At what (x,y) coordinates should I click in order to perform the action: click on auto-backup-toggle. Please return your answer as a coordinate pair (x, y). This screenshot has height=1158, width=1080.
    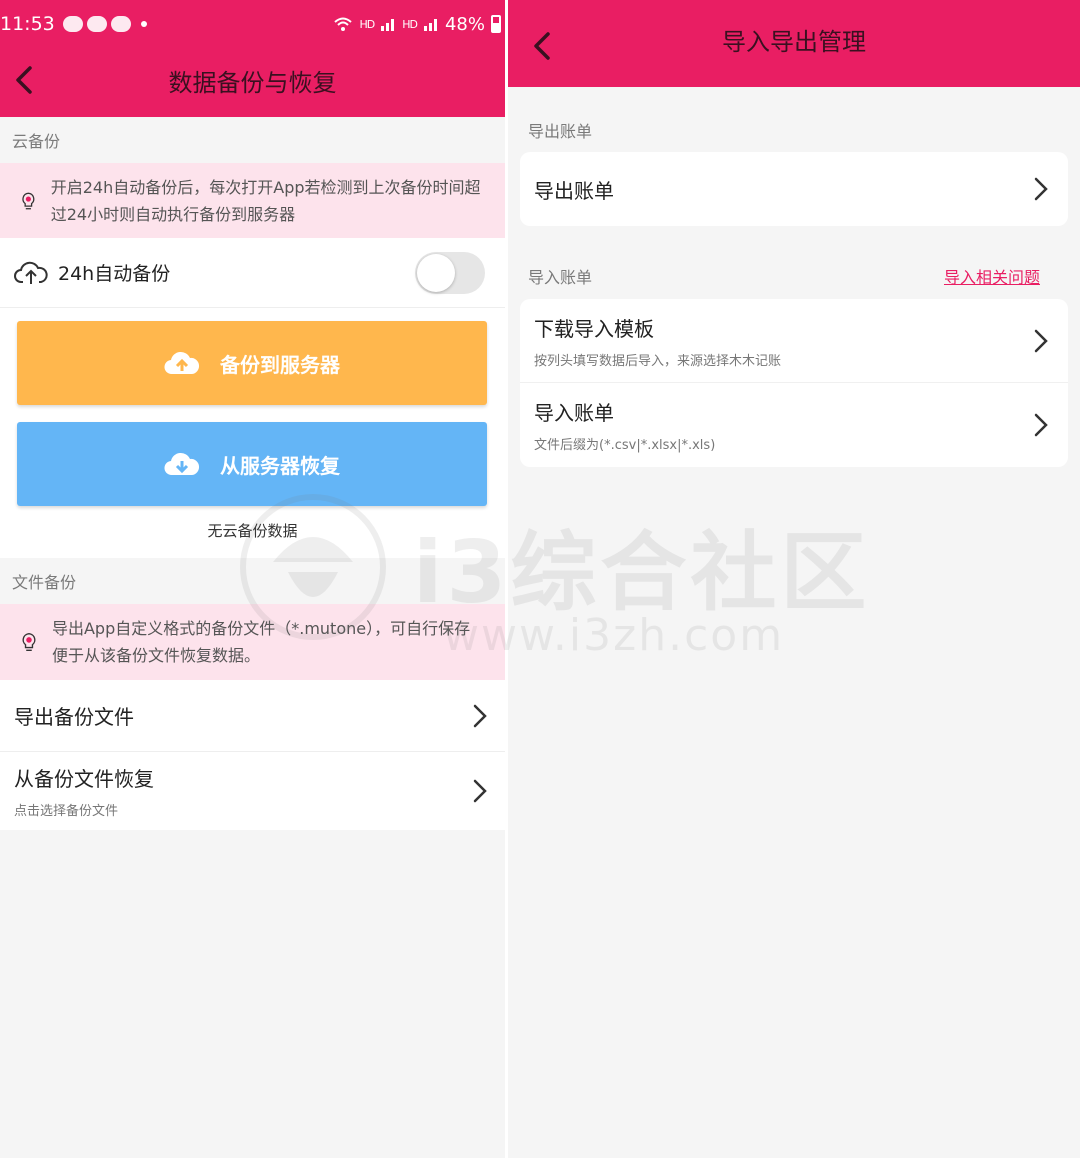
    Looking at the image, I should click on (450, 272).